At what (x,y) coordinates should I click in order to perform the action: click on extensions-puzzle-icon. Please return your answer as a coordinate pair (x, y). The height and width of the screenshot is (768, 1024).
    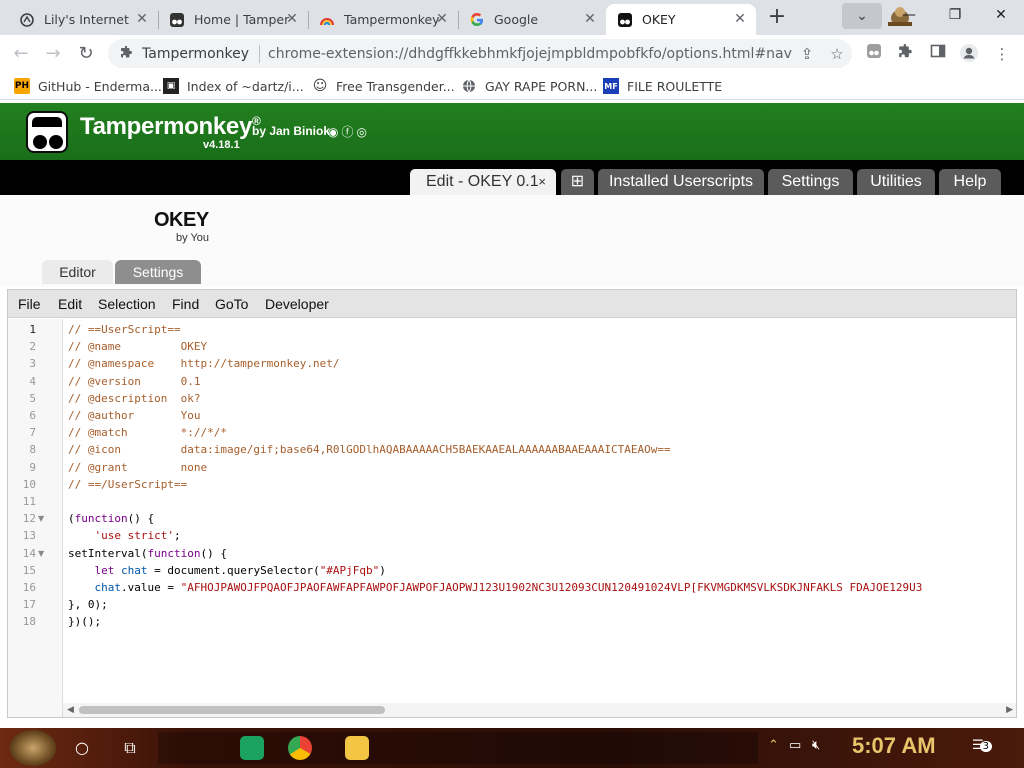
    Looking at the image, I should click on (906, 54).